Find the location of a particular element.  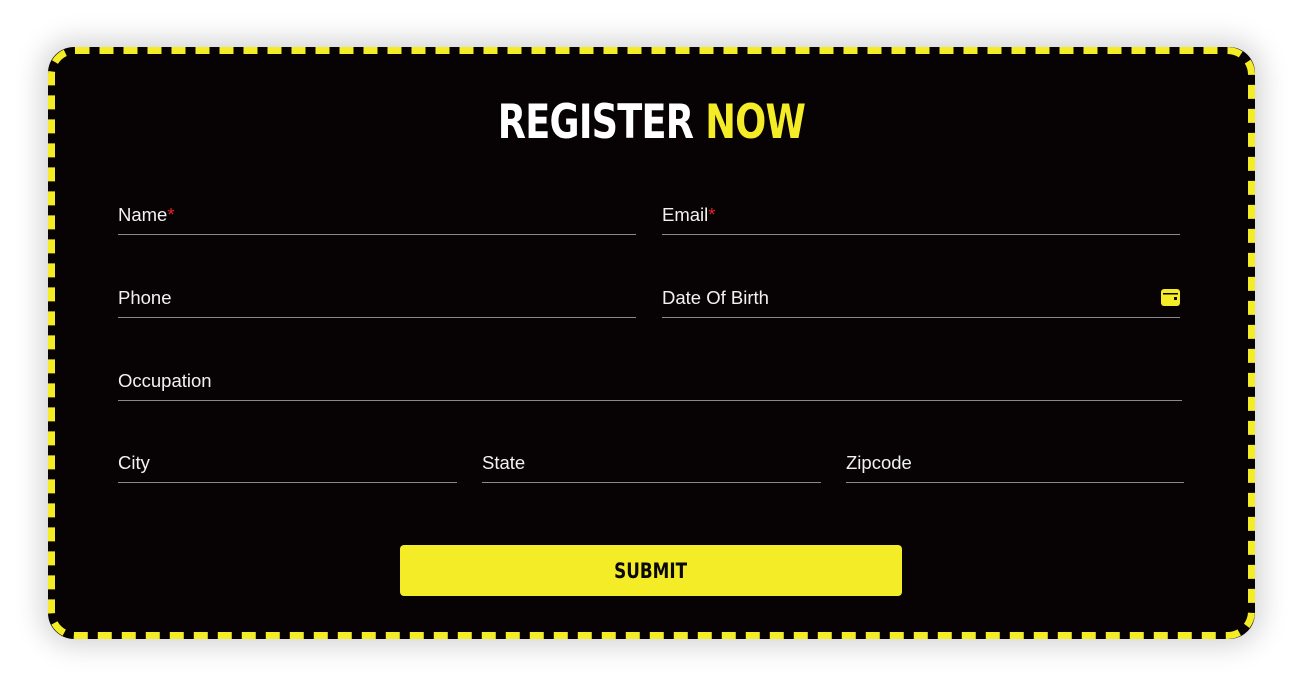

phone-field: Phone is located at coordinates (377, 297).